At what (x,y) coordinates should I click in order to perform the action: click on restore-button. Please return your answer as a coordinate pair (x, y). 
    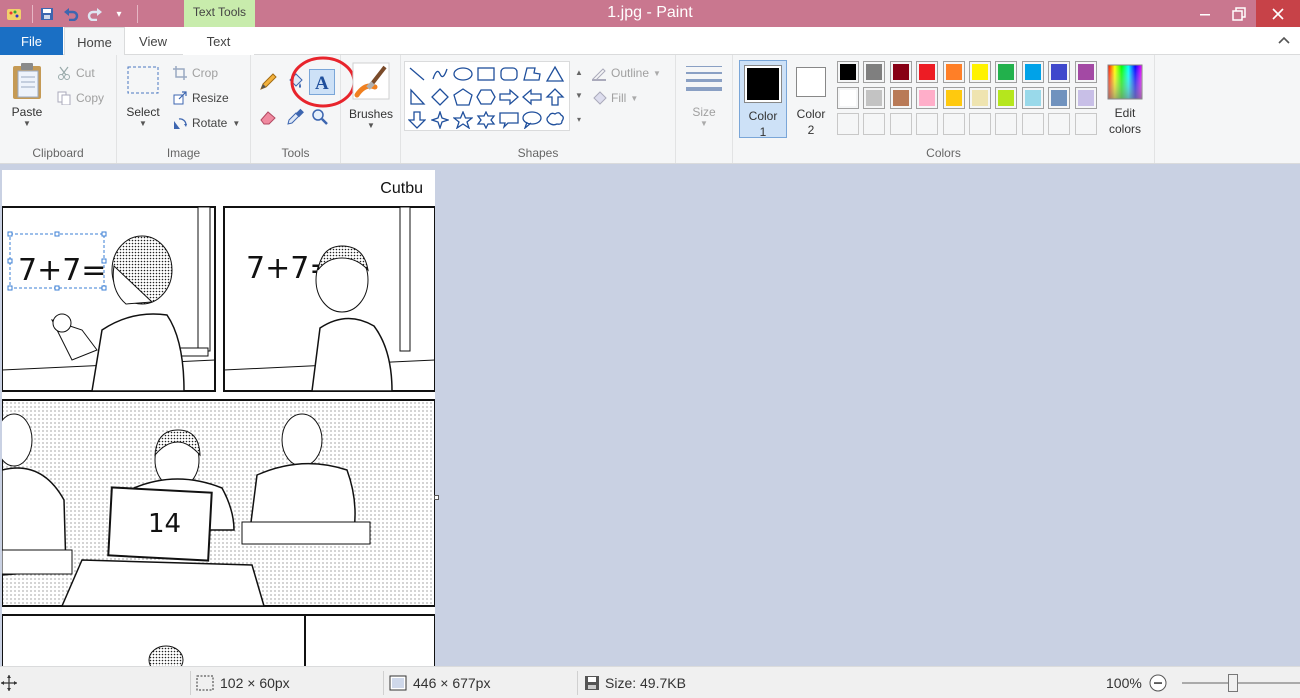
    Looking at the image, I should click on (1239, 13).